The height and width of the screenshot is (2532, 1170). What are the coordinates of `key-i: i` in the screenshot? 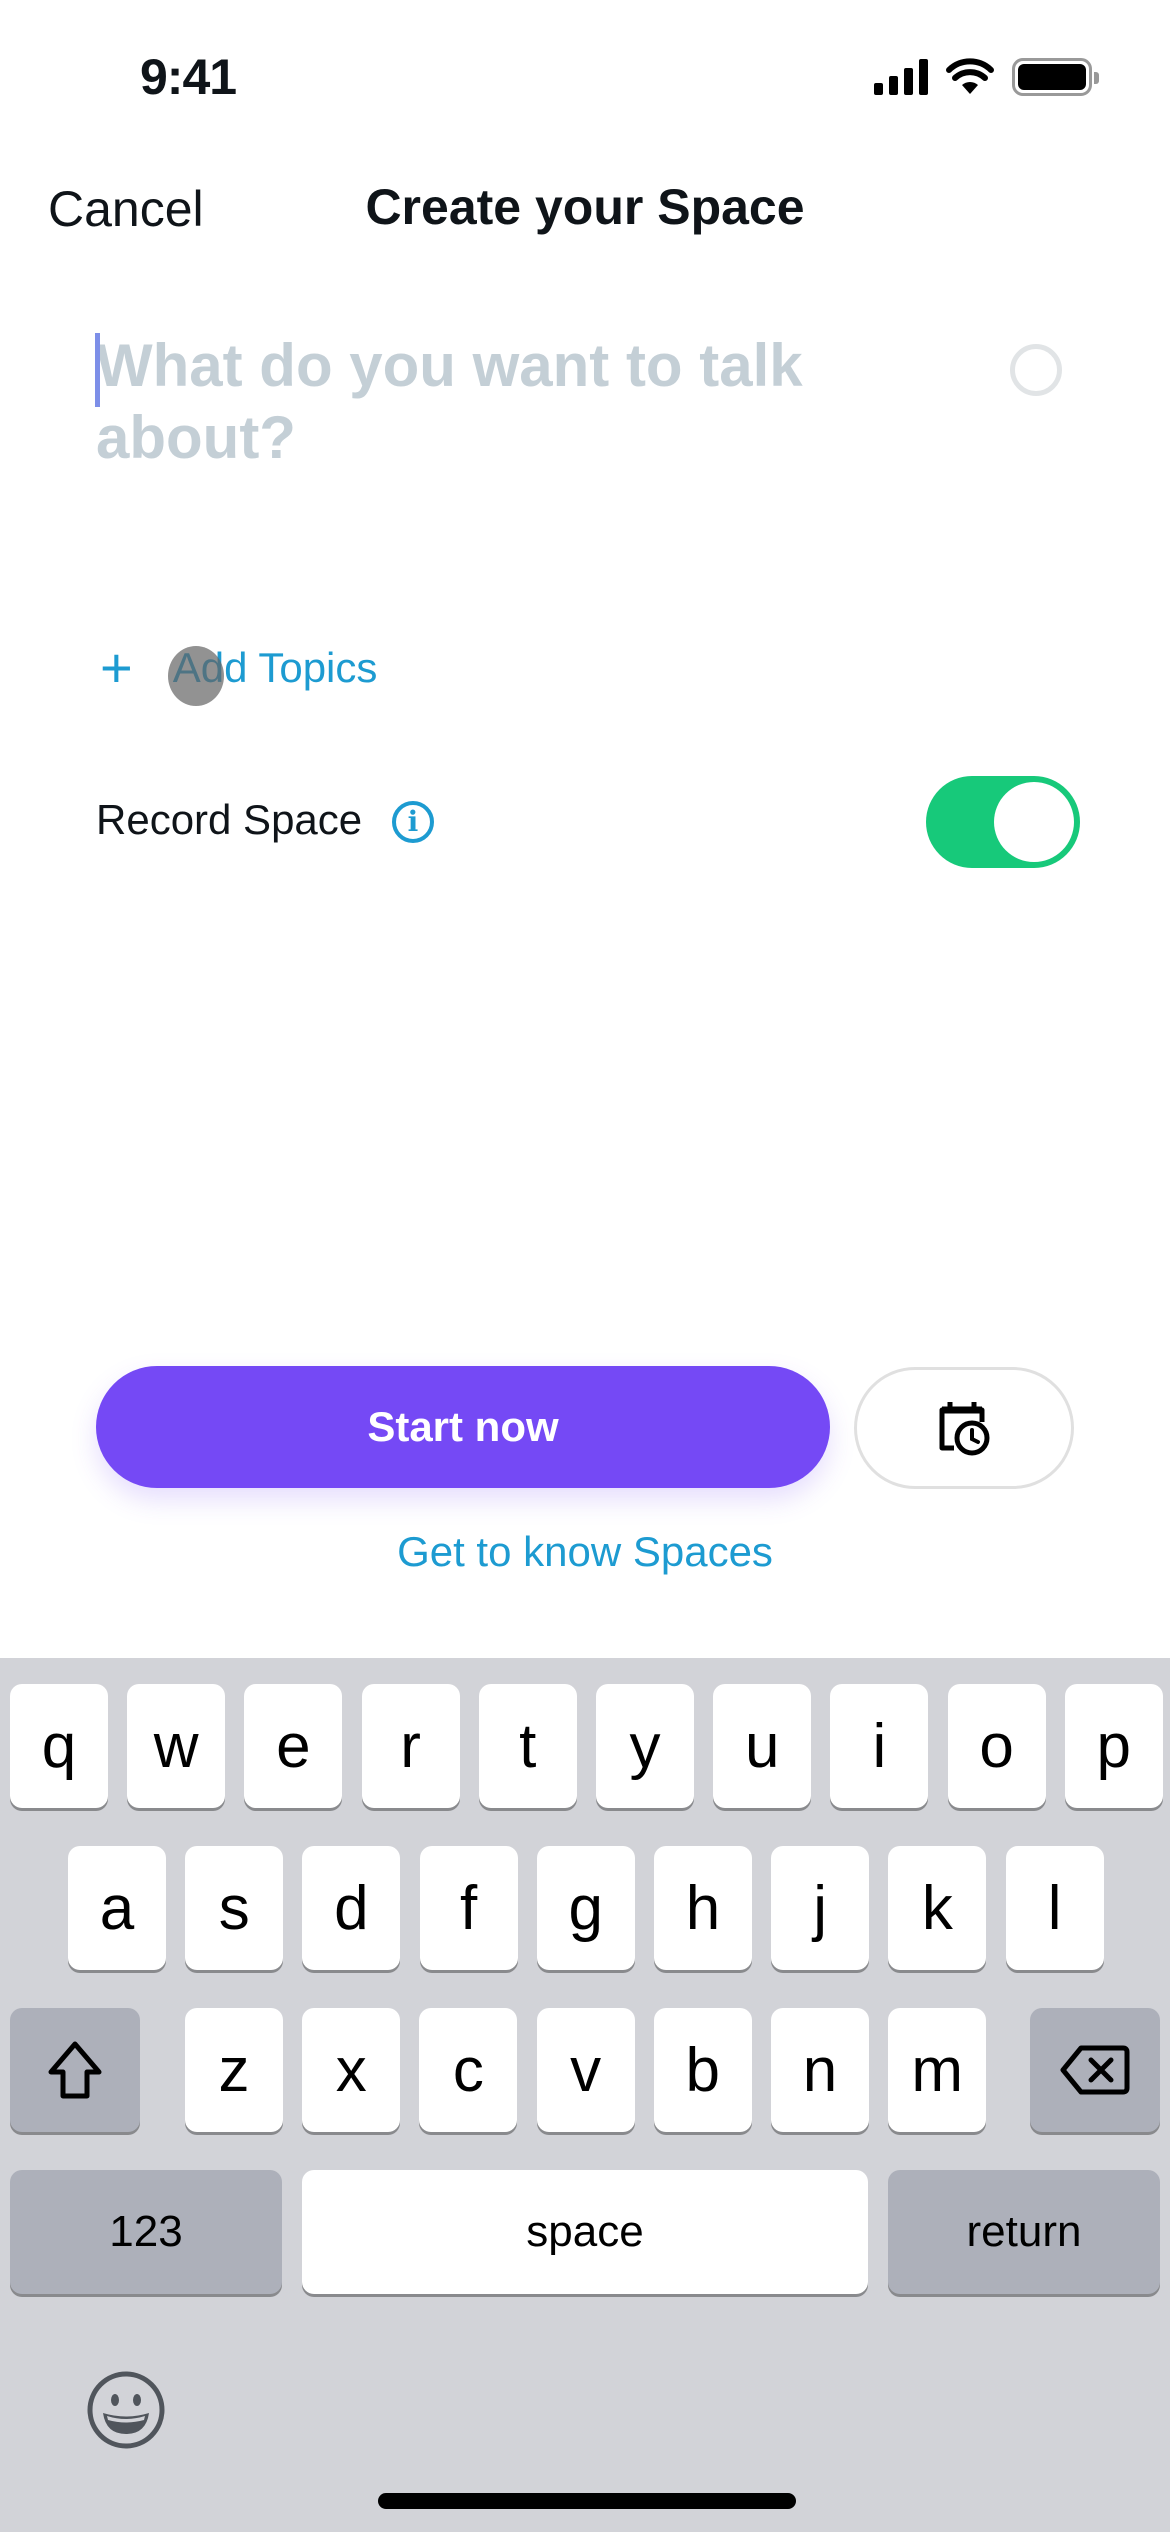 It's located at (879, 1746).